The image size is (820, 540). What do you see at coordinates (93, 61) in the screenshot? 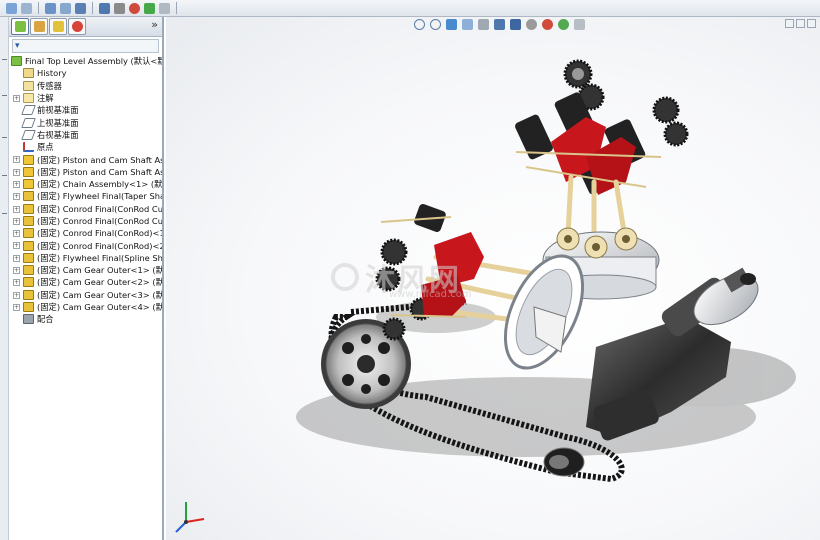
I see `tree-item-label: Final Top Level Assembly (默认<默` at bounding box center [93, 61].